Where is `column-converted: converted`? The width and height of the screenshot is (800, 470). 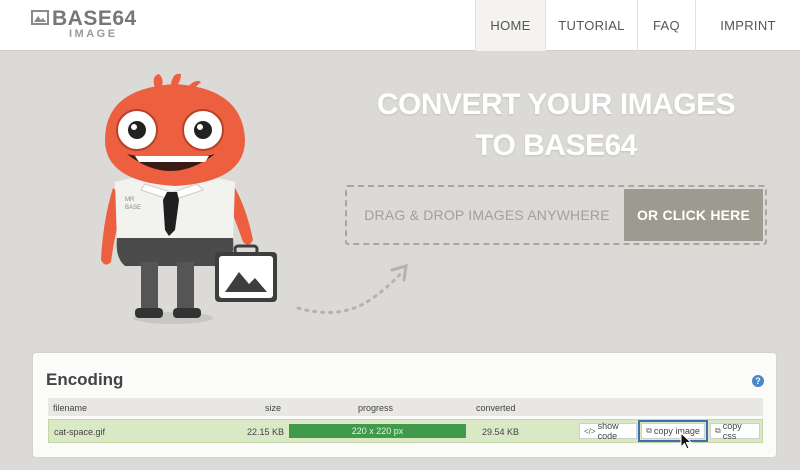 column-converted: converted is located at coordinates (496, 408).